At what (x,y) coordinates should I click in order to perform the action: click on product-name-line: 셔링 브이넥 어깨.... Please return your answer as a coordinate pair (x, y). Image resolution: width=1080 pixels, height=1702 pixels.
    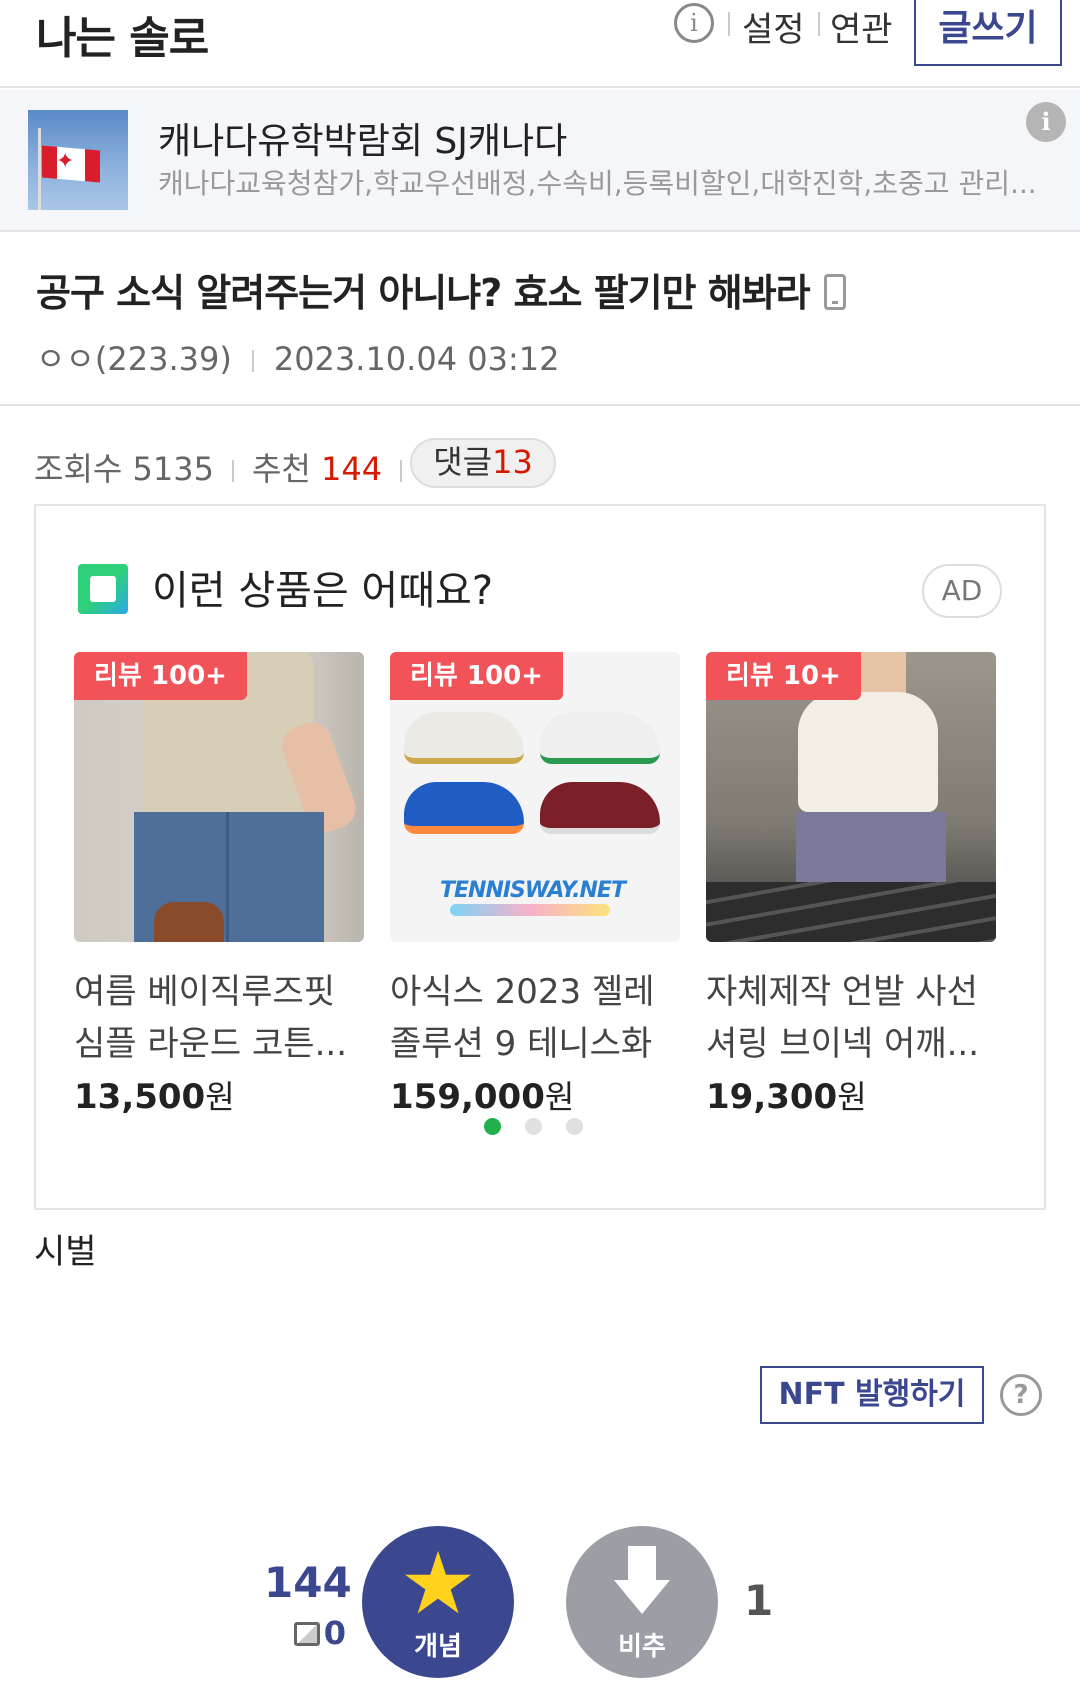
    Looking at the image, I should click on (842, 1044).